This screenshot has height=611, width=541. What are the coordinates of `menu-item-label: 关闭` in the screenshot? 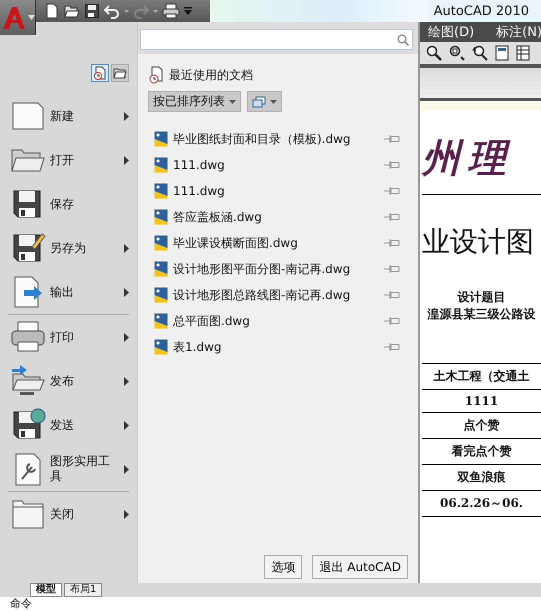 It's located at (62, 514).